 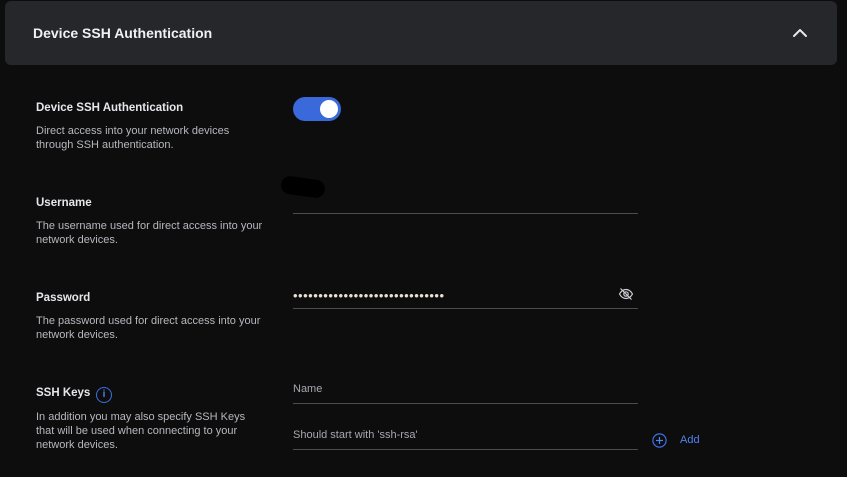 What do you see at coordinates (465, 438) in the screenshot?
I see `ssh-key-value-input: Should start with 'ssh-rsa'` at bounding box center [465, 438].